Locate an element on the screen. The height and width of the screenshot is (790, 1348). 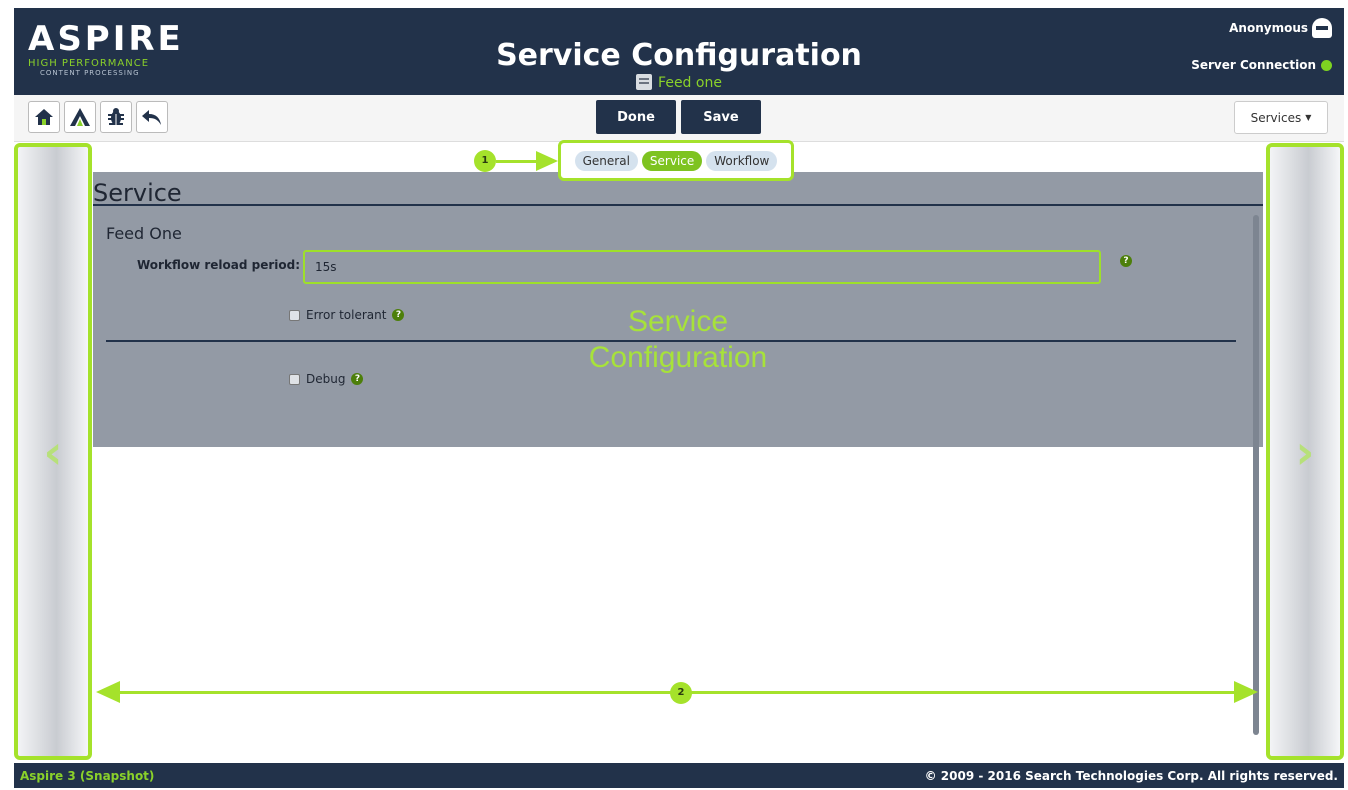
annotation-line-2: Configuration is located at coordinates (678, 357).